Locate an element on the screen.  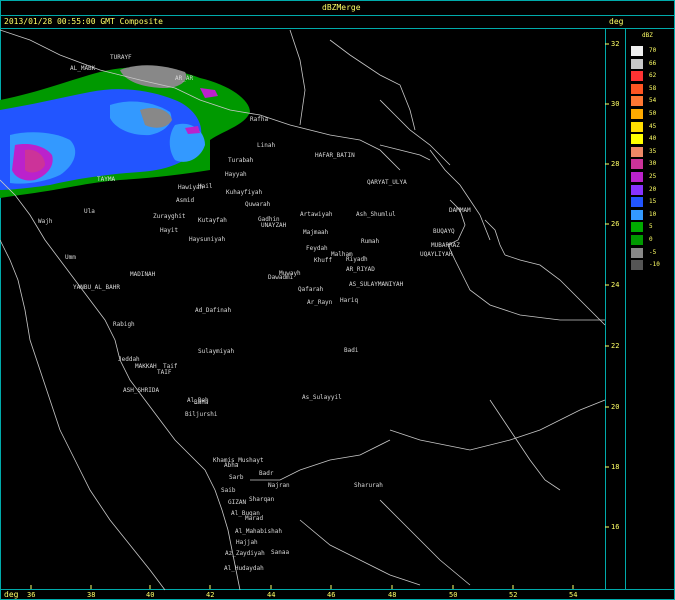
place-label: Sarb is located at coordinates (236, 477).